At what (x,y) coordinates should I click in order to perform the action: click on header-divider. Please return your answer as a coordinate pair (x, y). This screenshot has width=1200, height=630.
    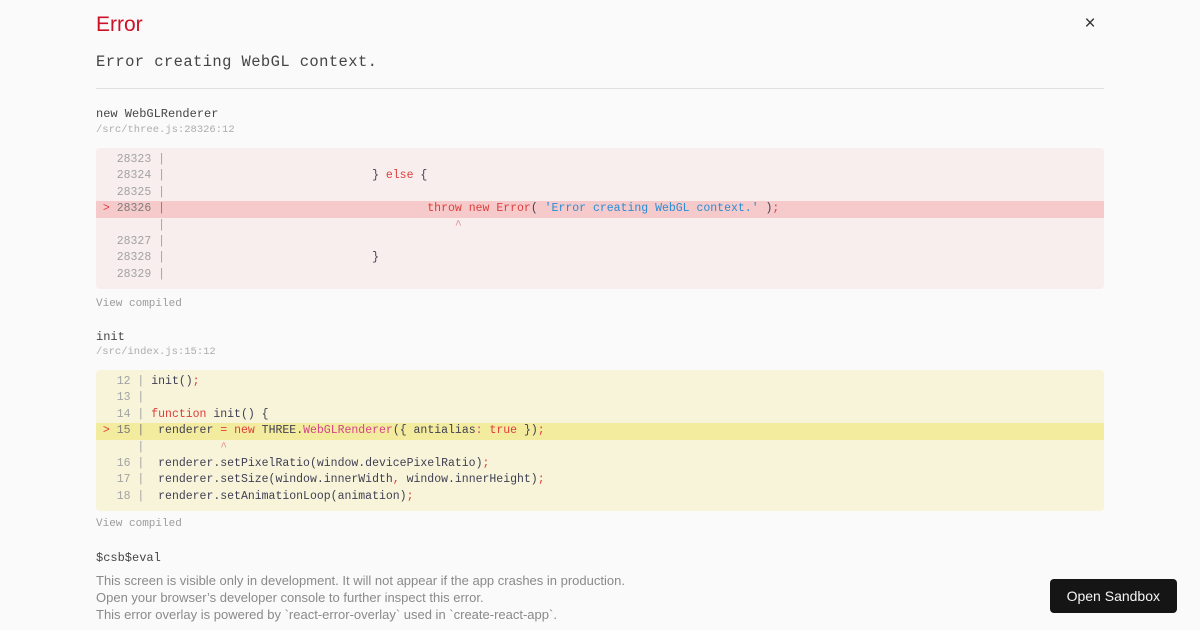
    Looking at the image, I should click on (600, 88).